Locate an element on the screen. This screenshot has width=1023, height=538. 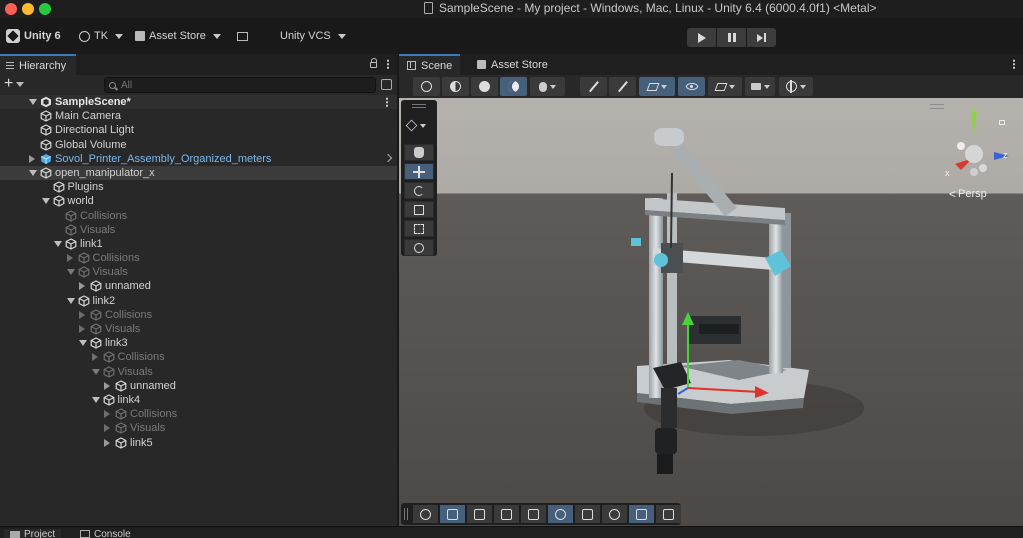
search-overlay-button is located at coordinates (614, 514).